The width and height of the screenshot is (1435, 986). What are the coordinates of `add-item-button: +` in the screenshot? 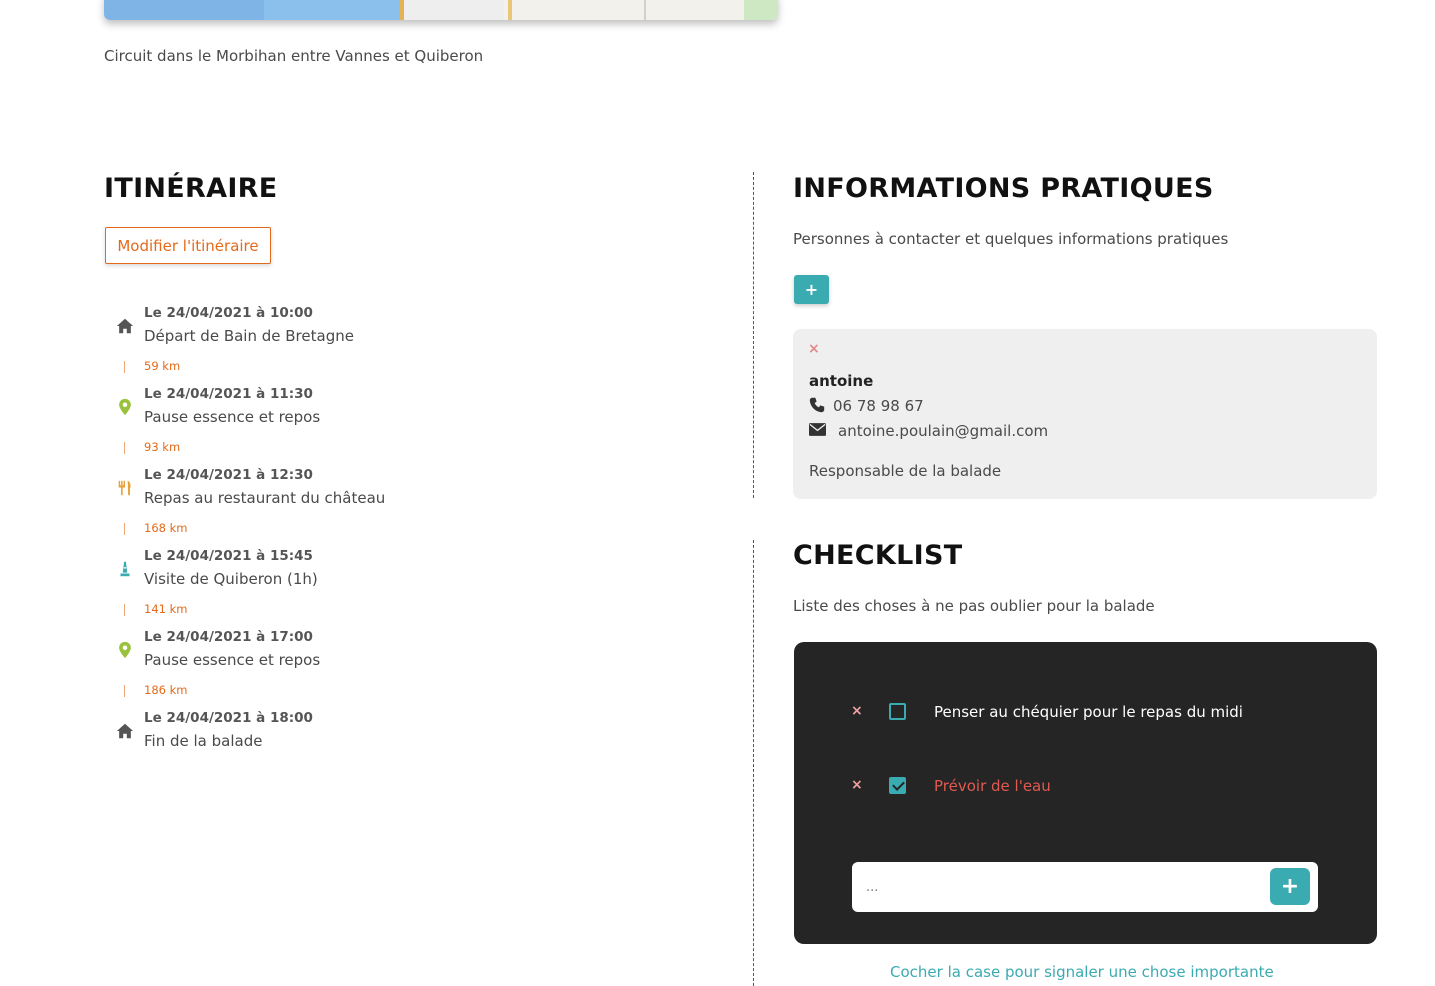 It's located at (1290, 886).